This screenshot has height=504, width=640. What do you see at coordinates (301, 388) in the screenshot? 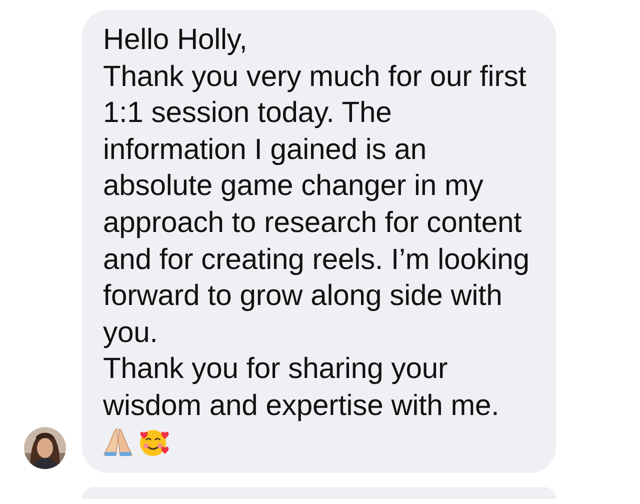
I see `message-text: Thank you for sharing your wisdom and expertise with me.` at bounding box center [301, 388].